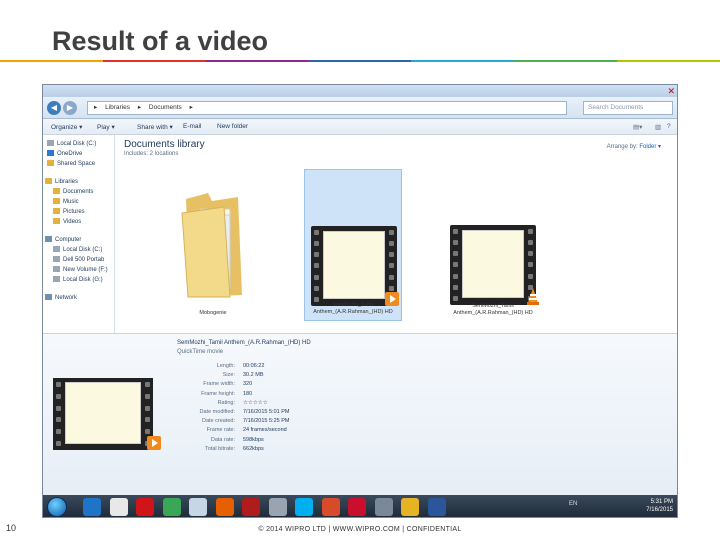 The width and height of the screenshot is (720, 540). I want to click on slide-title: Result of a video, so click(160, 41).